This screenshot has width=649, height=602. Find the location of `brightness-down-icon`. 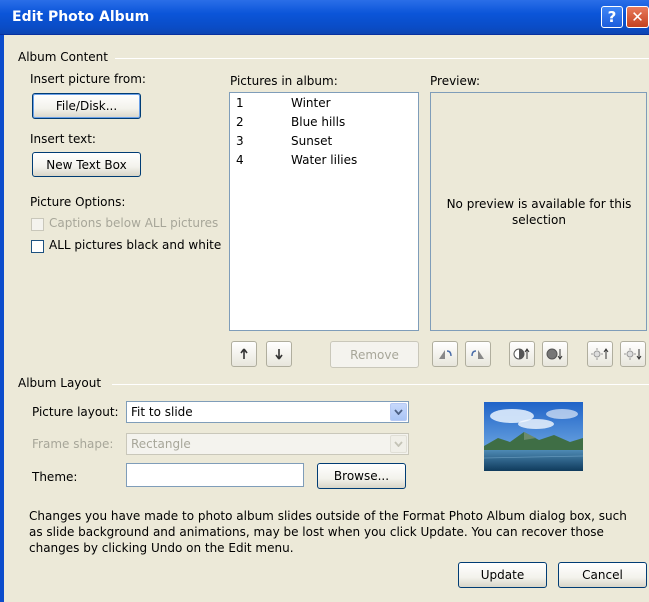

brightness-down-icon is located at coordinates (633, 354).